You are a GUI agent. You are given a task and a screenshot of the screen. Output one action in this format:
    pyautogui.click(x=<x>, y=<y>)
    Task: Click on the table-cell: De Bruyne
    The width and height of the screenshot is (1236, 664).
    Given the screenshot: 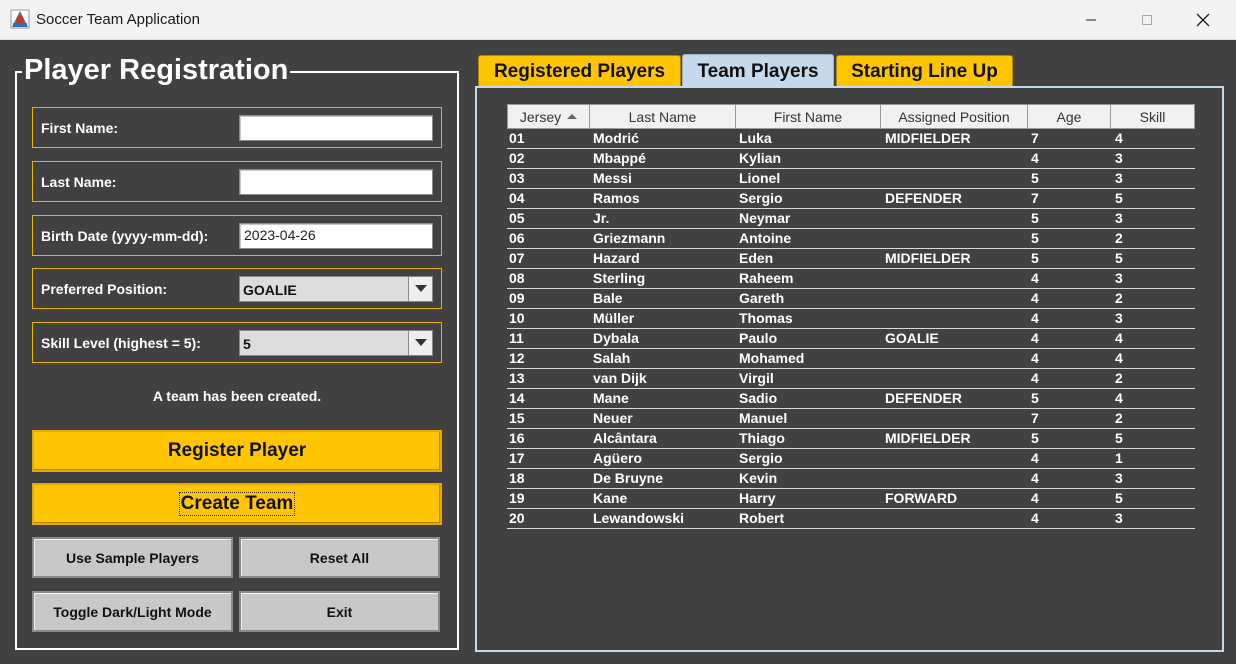 What is the action you would take?
    pyautogui.click(x=628, y=478)
    